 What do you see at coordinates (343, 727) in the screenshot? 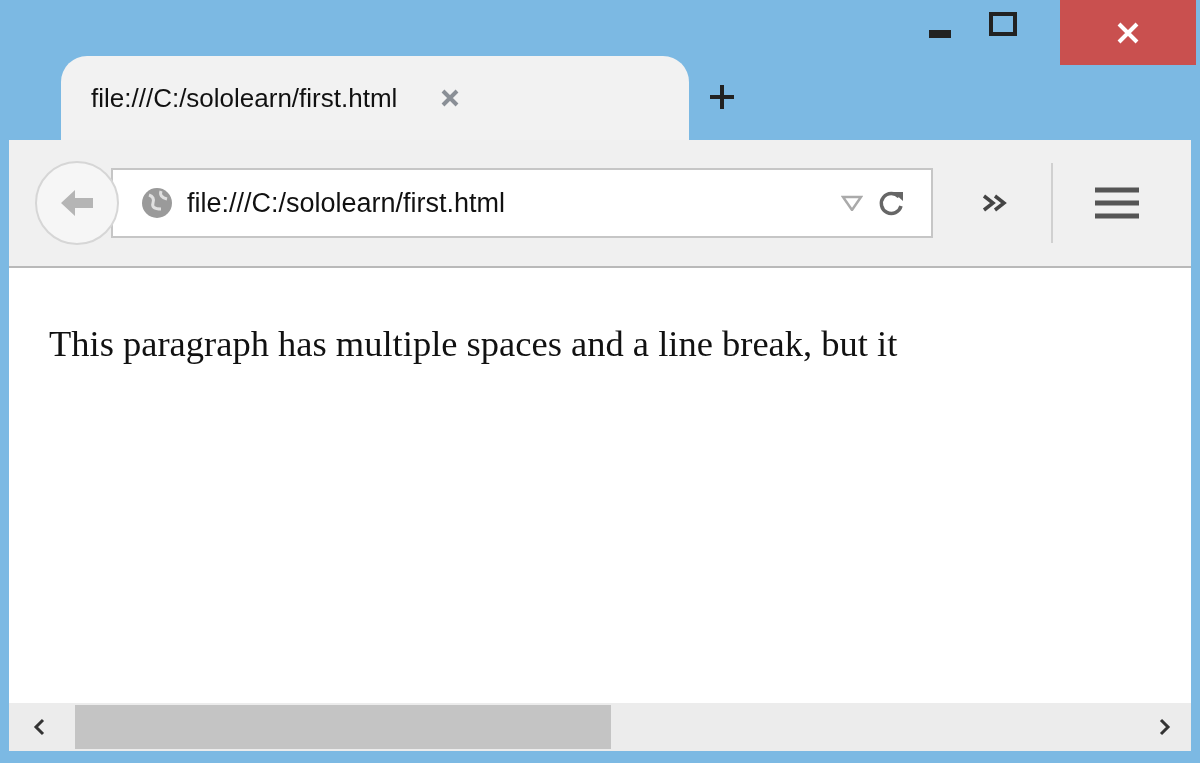
I see `scrollbar-thumb` at bounding box center [343, 727].